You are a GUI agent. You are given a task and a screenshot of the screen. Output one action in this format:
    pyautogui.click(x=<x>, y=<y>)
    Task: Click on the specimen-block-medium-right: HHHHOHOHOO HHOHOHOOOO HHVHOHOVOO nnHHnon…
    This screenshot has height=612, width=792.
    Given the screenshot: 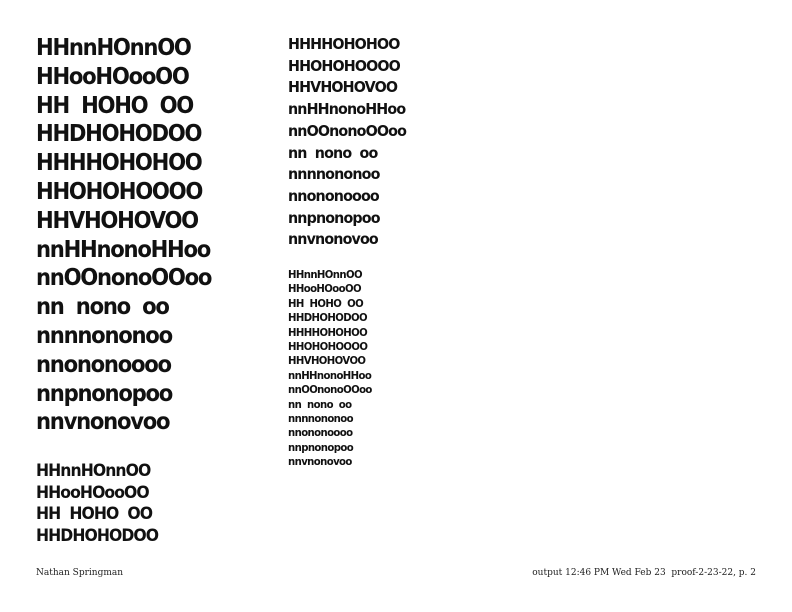 What is the action you would take?
    pyautogui.click(x=352, y=142)
    